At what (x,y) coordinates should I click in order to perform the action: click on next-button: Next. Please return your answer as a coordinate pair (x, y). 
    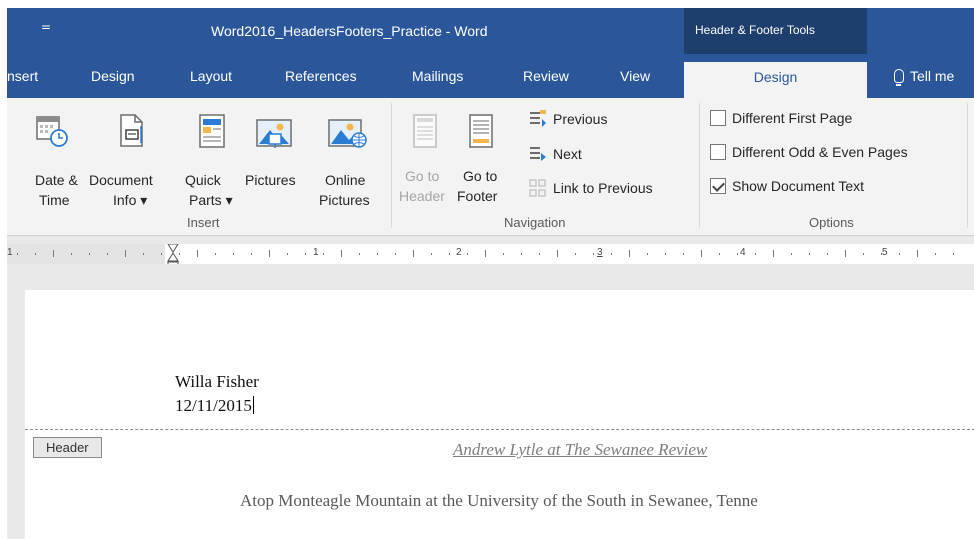
    Looking at the image, I should click on (555, 154).